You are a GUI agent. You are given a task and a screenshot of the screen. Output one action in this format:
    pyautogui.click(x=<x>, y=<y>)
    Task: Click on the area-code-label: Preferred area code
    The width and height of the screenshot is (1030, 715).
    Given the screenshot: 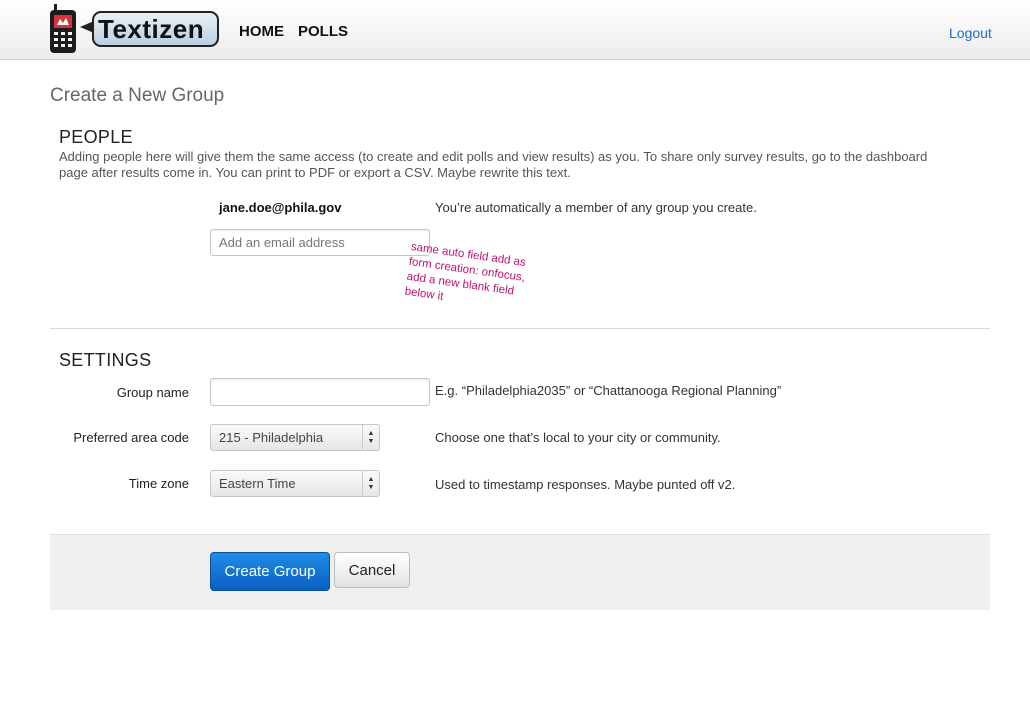 What is the action you would take?
    pyautogui.click(x=131, y=437)
    